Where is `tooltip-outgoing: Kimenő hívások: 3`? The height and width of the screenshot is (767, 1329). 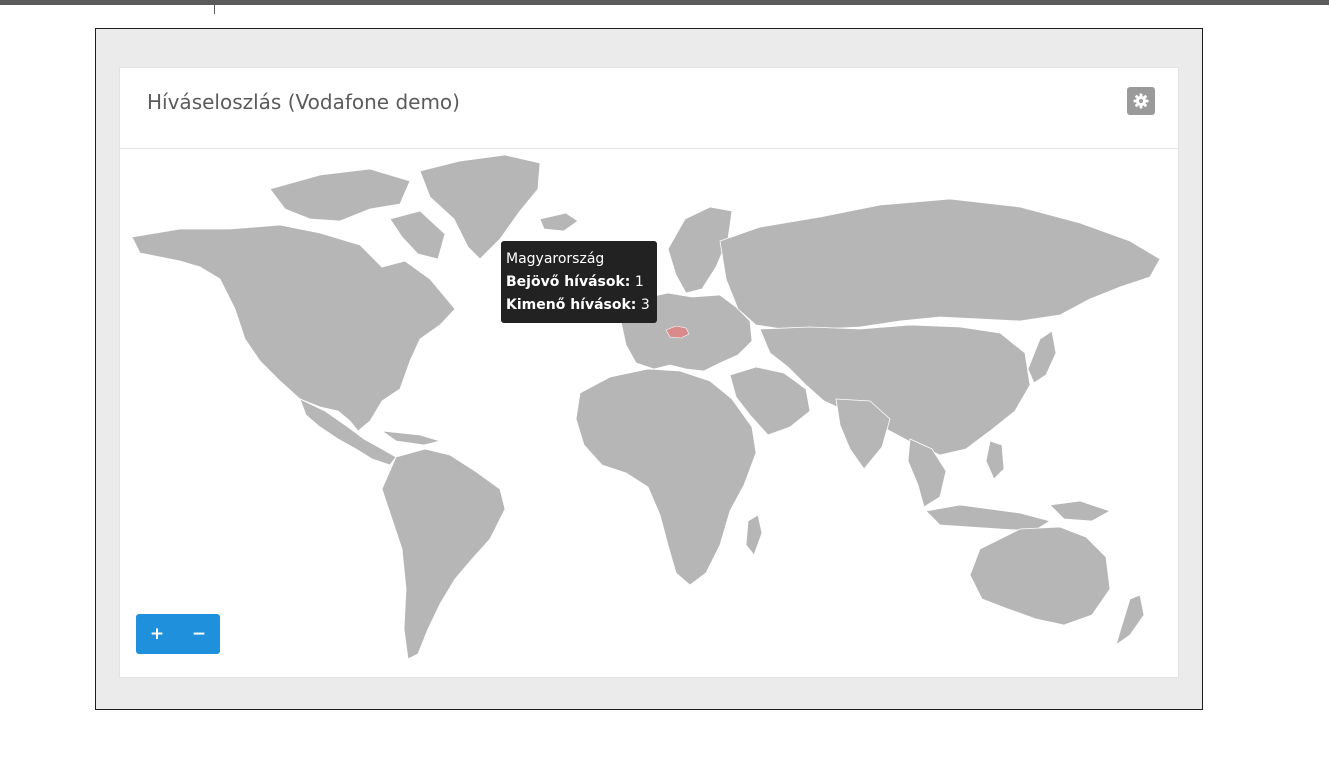 tooltip-outgoing: Kimenő hívások: 3 is located at coordinates (578, 305).